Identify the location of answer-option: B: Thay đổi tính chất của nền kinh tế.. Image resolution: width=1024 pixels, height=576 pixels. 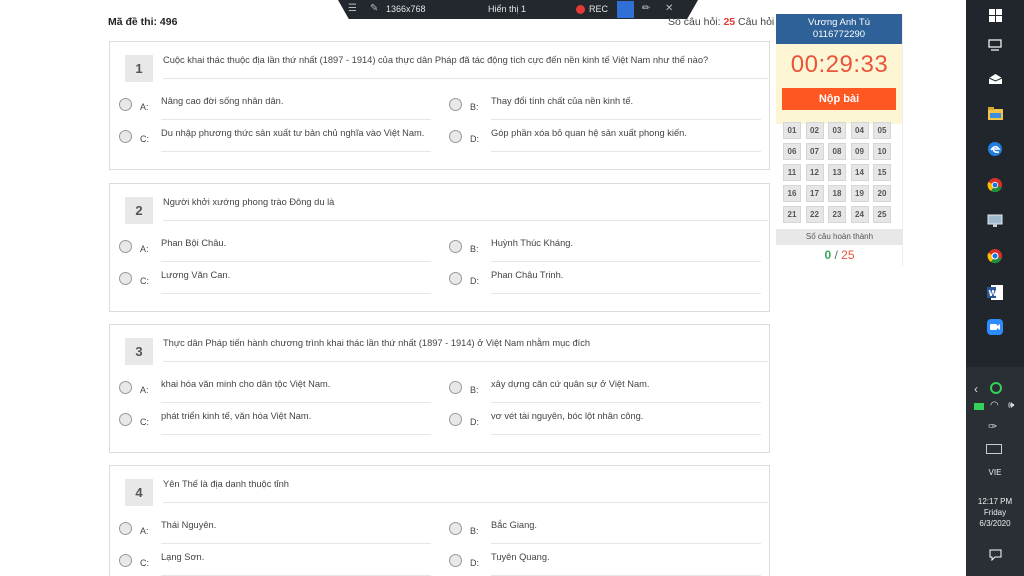
(600, 104).